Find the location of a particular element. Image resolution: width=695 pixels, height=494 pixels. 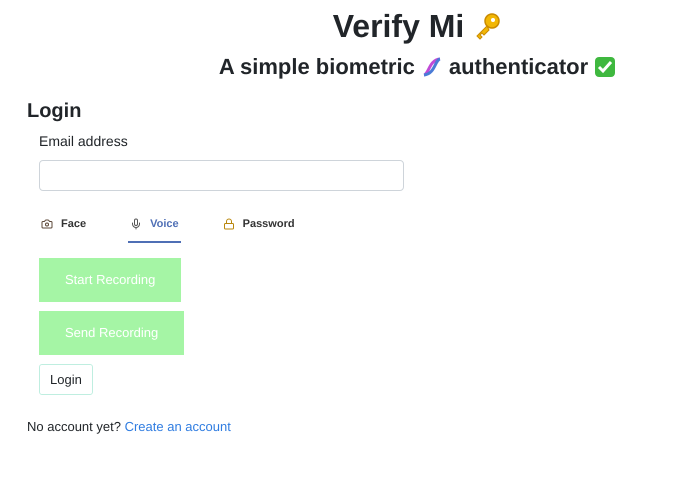

no-account-text: No account yet? is located at coordinates (74, 426).